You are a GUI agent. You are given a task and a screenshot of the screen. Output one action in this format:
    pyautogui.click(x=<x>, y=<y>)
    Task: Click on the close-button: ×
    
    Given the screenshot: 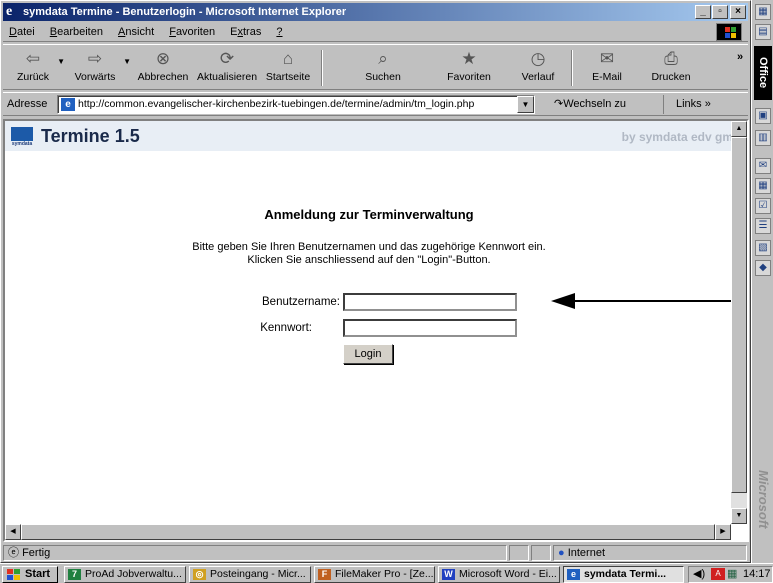 What is the action you would take?
    pyautogui.click(x=738, y=12)
    